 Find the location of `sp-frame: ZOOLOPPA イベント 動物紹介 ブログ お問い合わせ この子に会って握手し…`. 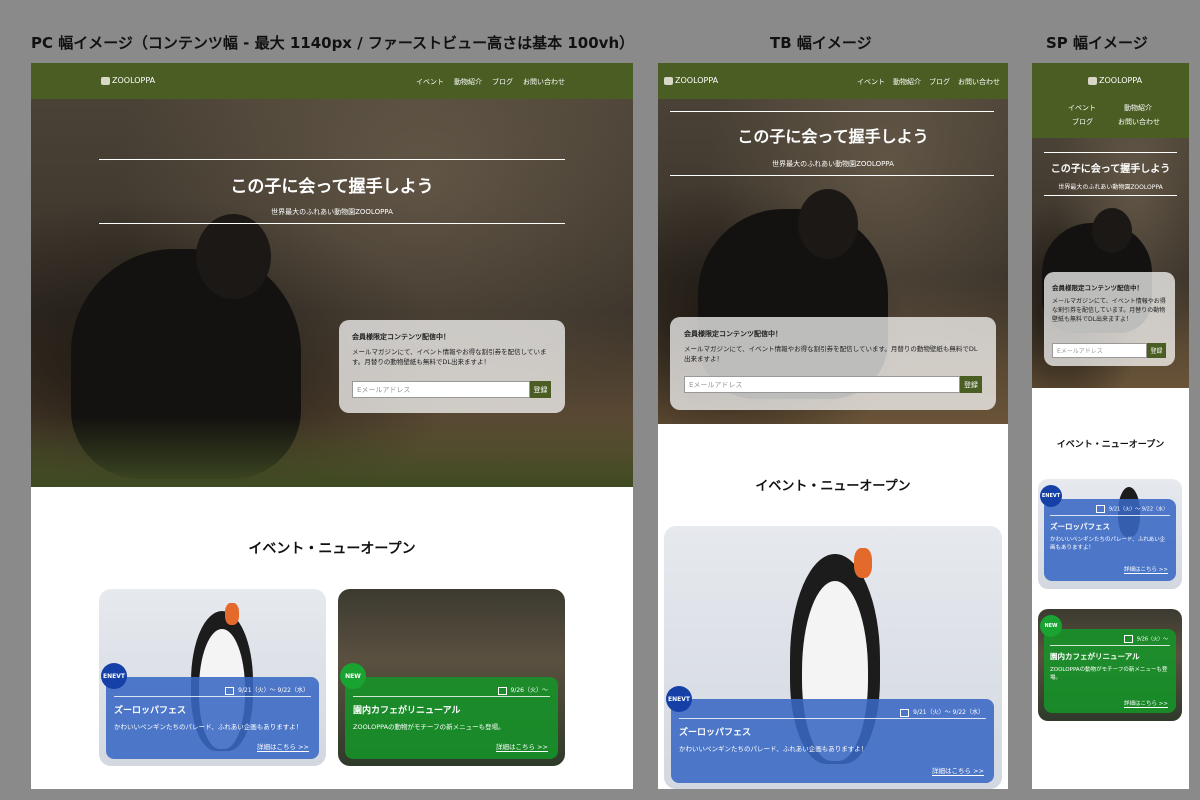

sp-frame: ZOOLOPPA イベント 動物紹介 ブログ お問い合わせ この子に会って握手し… is located at coordinates (1110, 426).